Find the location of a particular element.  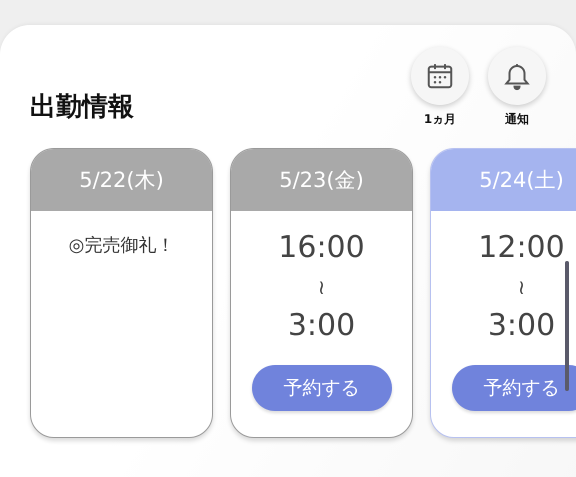

button-label: 通知 is located at coordinates (517, 119).